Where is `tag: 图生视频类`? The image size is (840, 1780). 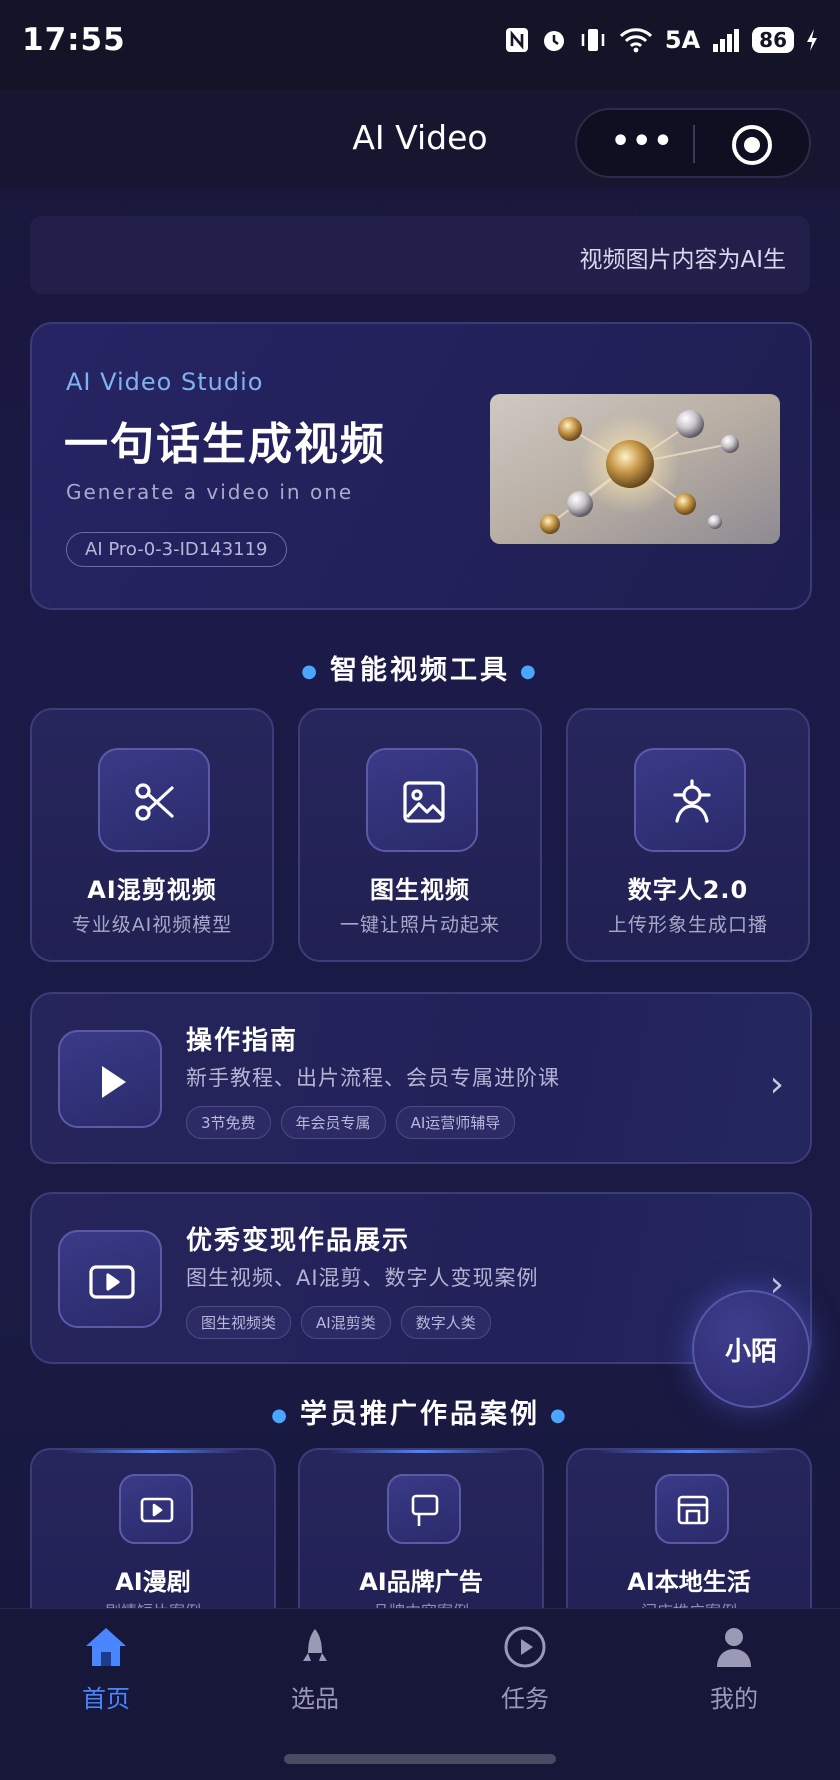 tag: 图生视频类 is located at coordinates (239, 1322).